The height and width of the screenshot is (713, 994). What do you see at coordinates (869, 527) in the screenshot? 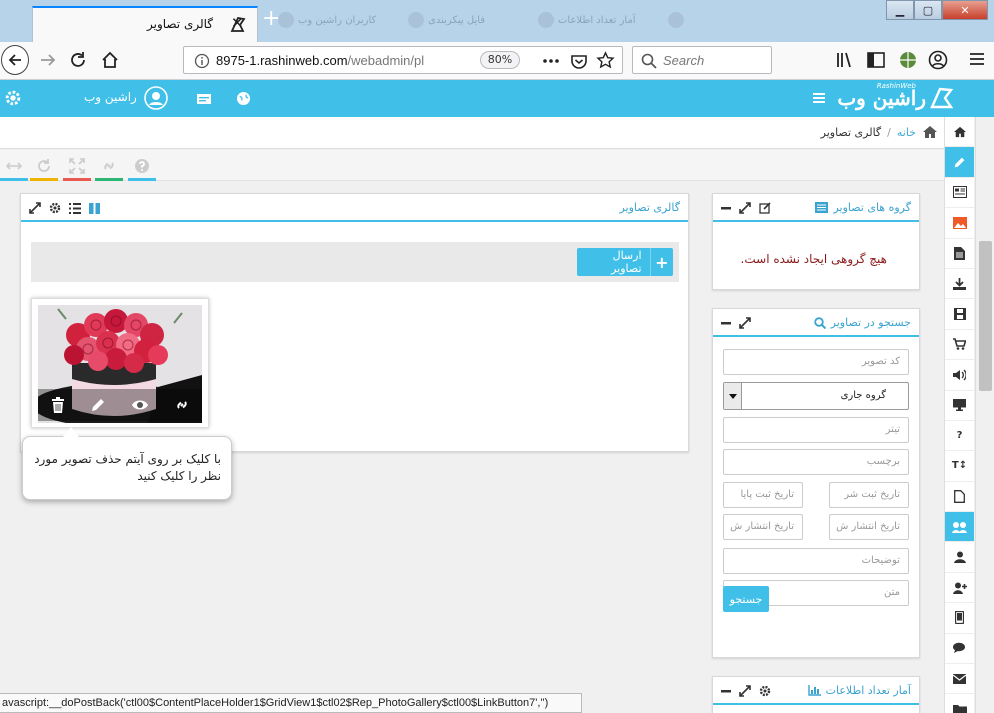
I see `publish-start-date-input: تاریخ انتشار ش` at bounding box center [869, 527].